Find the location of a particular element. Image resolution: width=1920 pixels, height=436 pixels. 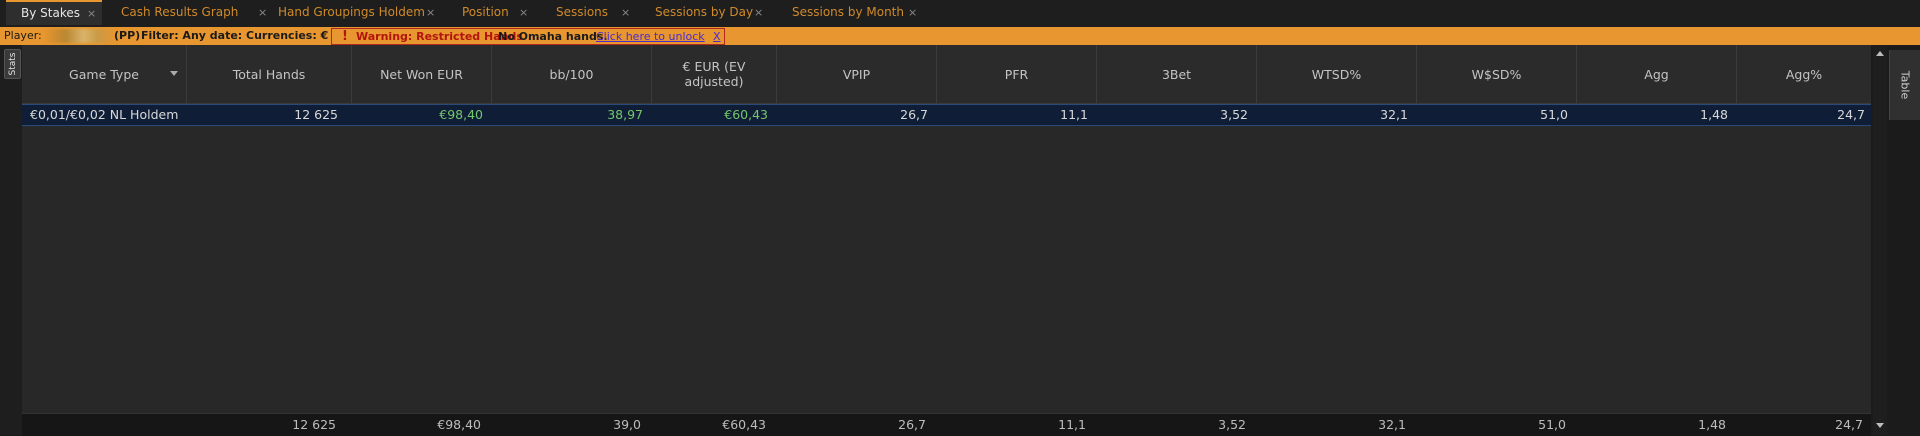

tab-sessions: Sessions × is located at coordinates (596, 12).